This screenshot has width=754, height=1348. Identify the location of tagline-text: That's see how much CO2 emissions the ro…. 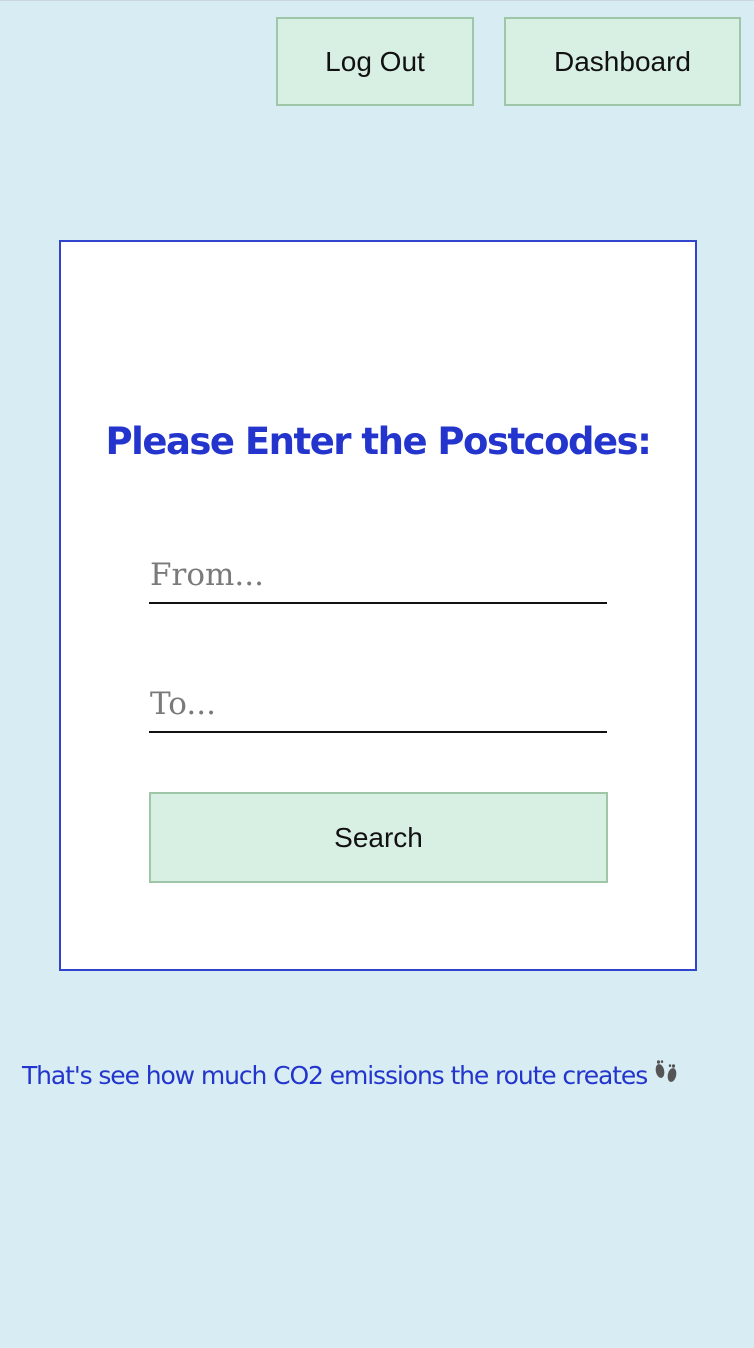
(335, 1075).